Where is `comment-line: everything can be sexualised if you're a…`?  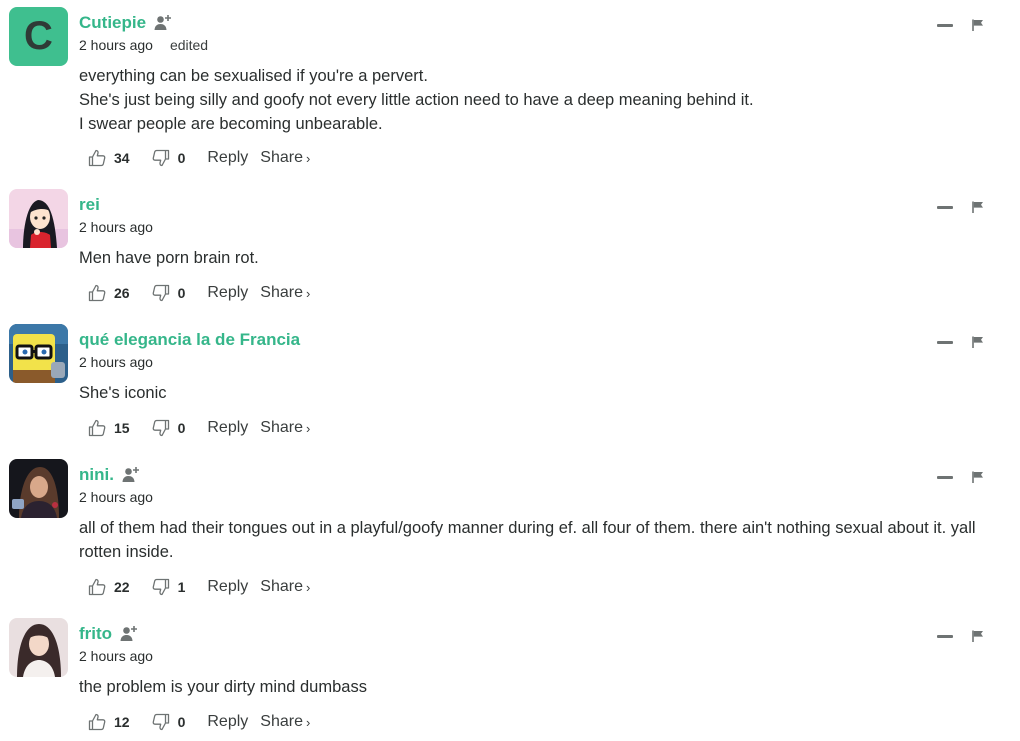
comment-line: everything can be sexualised if you're a… is located at coordinates (253, 76).